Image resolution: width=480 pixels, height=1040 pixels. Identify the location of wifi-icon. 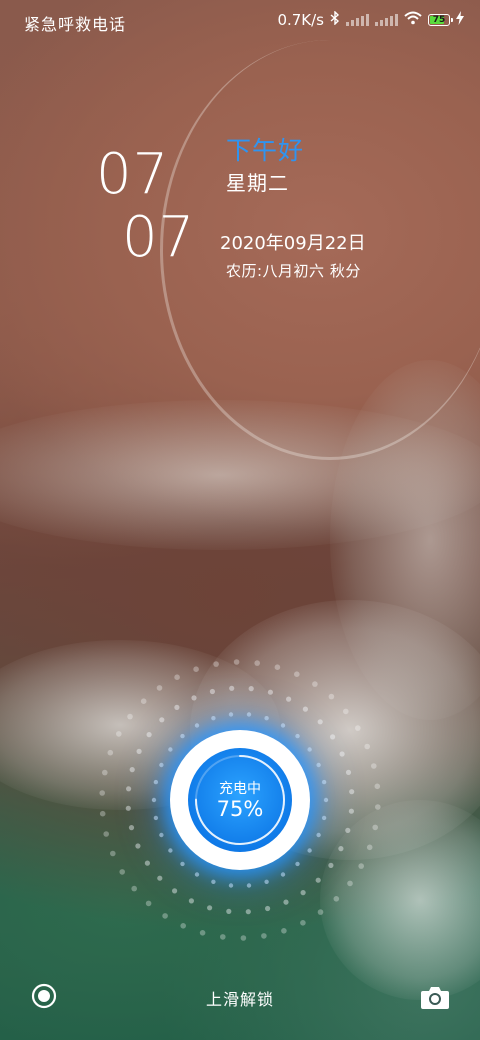
(413, 20).